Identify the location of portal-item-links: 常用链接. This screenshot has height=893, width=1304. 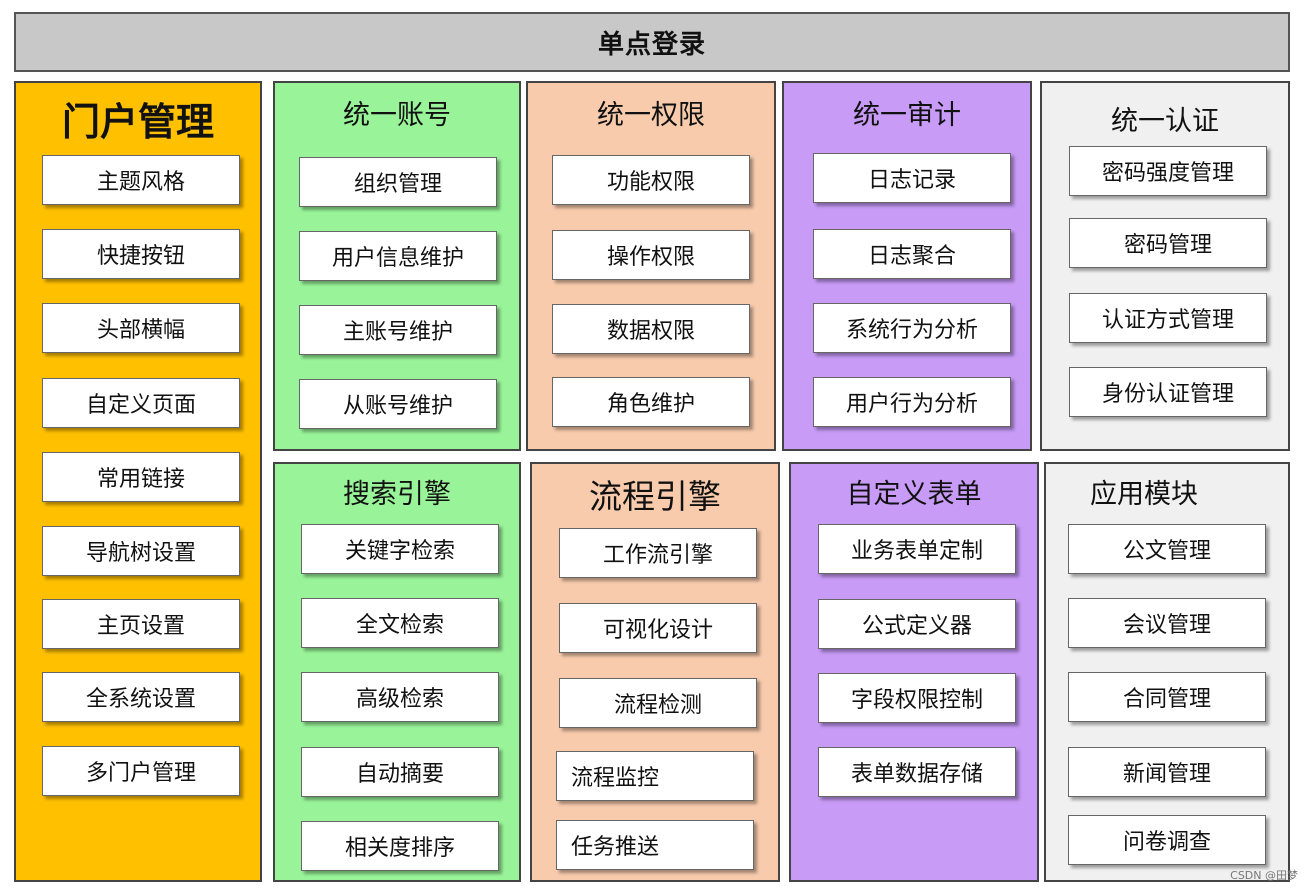
(141, 477).